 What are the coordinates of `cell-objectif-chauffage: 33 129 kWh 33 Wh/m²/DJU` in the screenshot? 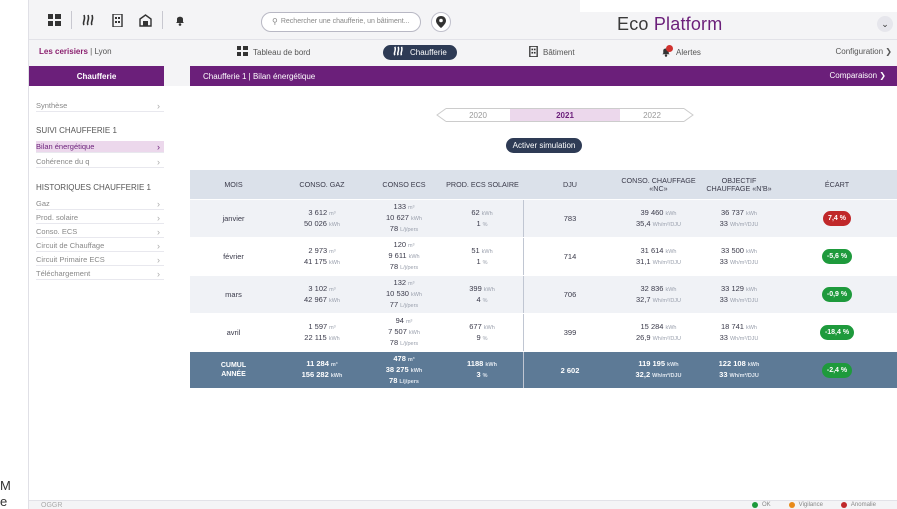 It's located at (739, 293).